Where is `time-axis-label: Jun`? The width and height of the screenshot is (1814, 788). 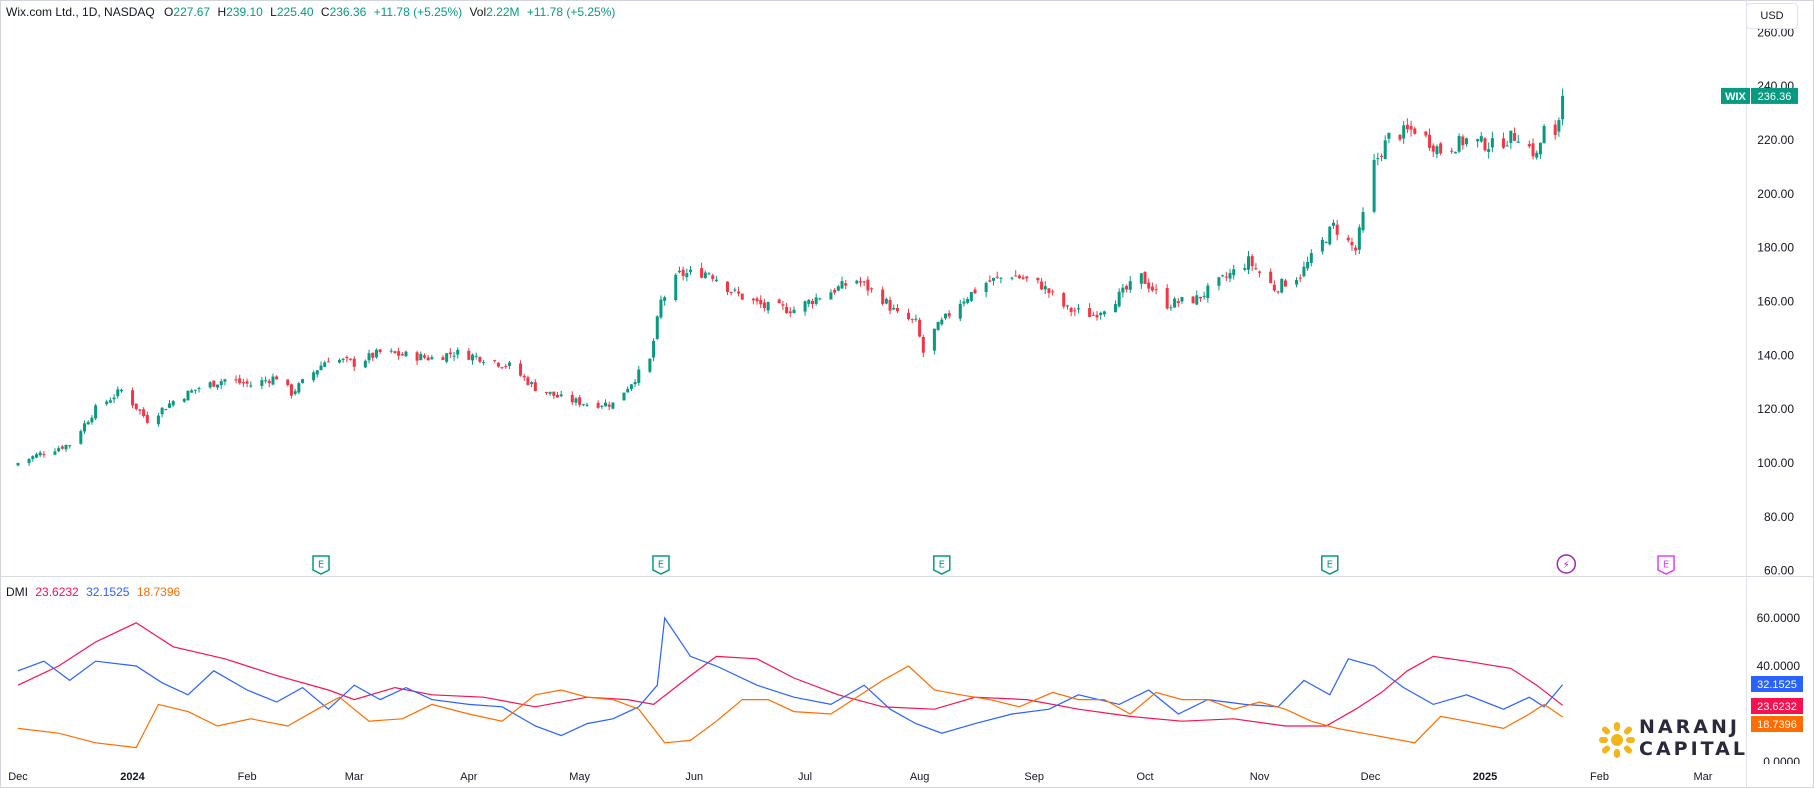 time-axis-label: Jun is located at coordinates (694, 777).